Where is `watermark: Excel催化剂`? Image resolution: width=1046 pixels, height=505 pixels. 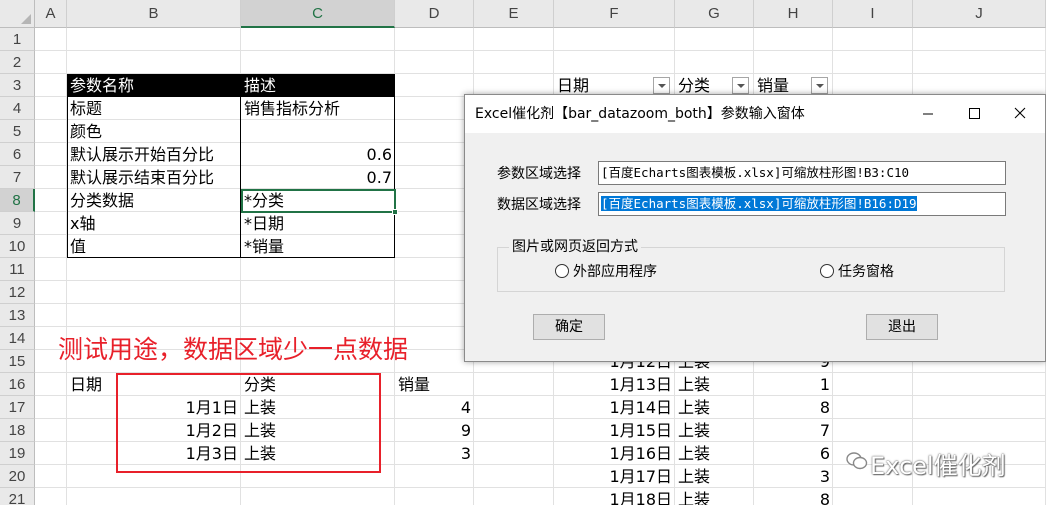 watermark: Excel催化剂 is located at coordinates (938, 466).